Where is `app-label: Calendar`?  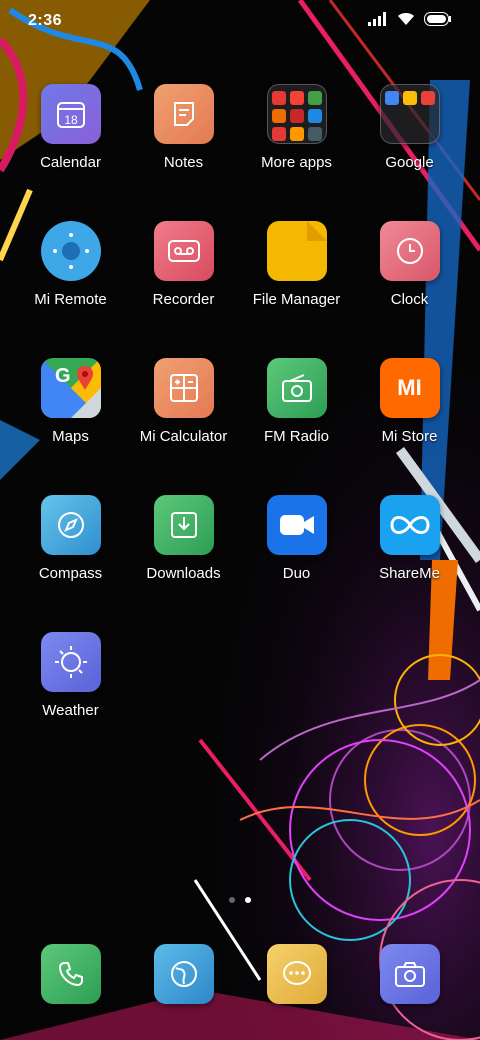 app-label: Calendar is located at coordinates (70, 162).